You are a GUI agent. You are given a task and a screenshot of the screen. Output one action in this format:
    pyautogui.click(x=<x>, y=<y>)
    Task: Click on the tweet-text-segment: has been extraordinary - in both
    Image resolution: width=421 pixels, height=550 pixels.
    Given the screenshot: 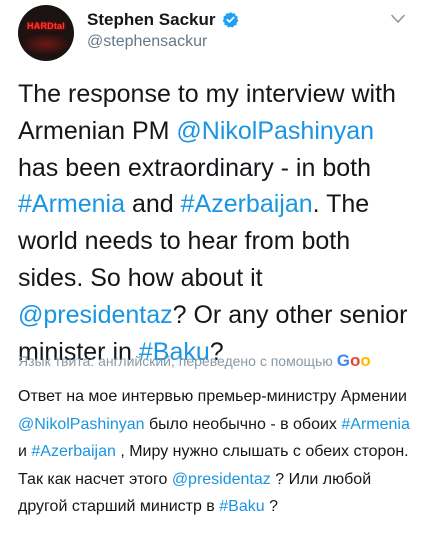 What is the action you would take?
    pyautogui.click(x=194, y=167)
    